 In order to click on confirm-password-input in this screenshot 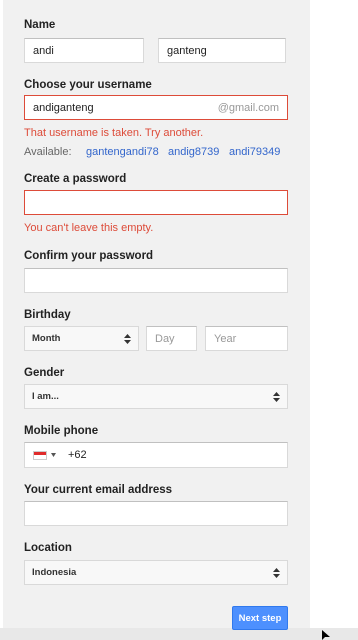, I will do `click(156, 280)`.